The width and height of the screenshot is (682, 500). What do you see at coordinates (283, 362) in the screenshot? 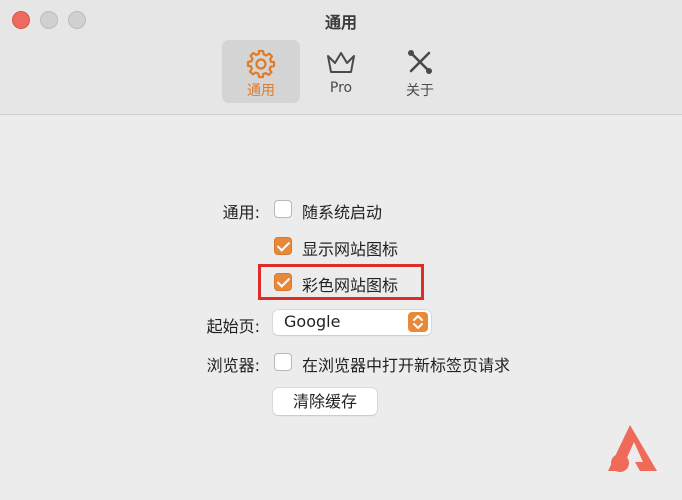
I see `open-new-tab-checkbox` at bounding box center [283, 362].